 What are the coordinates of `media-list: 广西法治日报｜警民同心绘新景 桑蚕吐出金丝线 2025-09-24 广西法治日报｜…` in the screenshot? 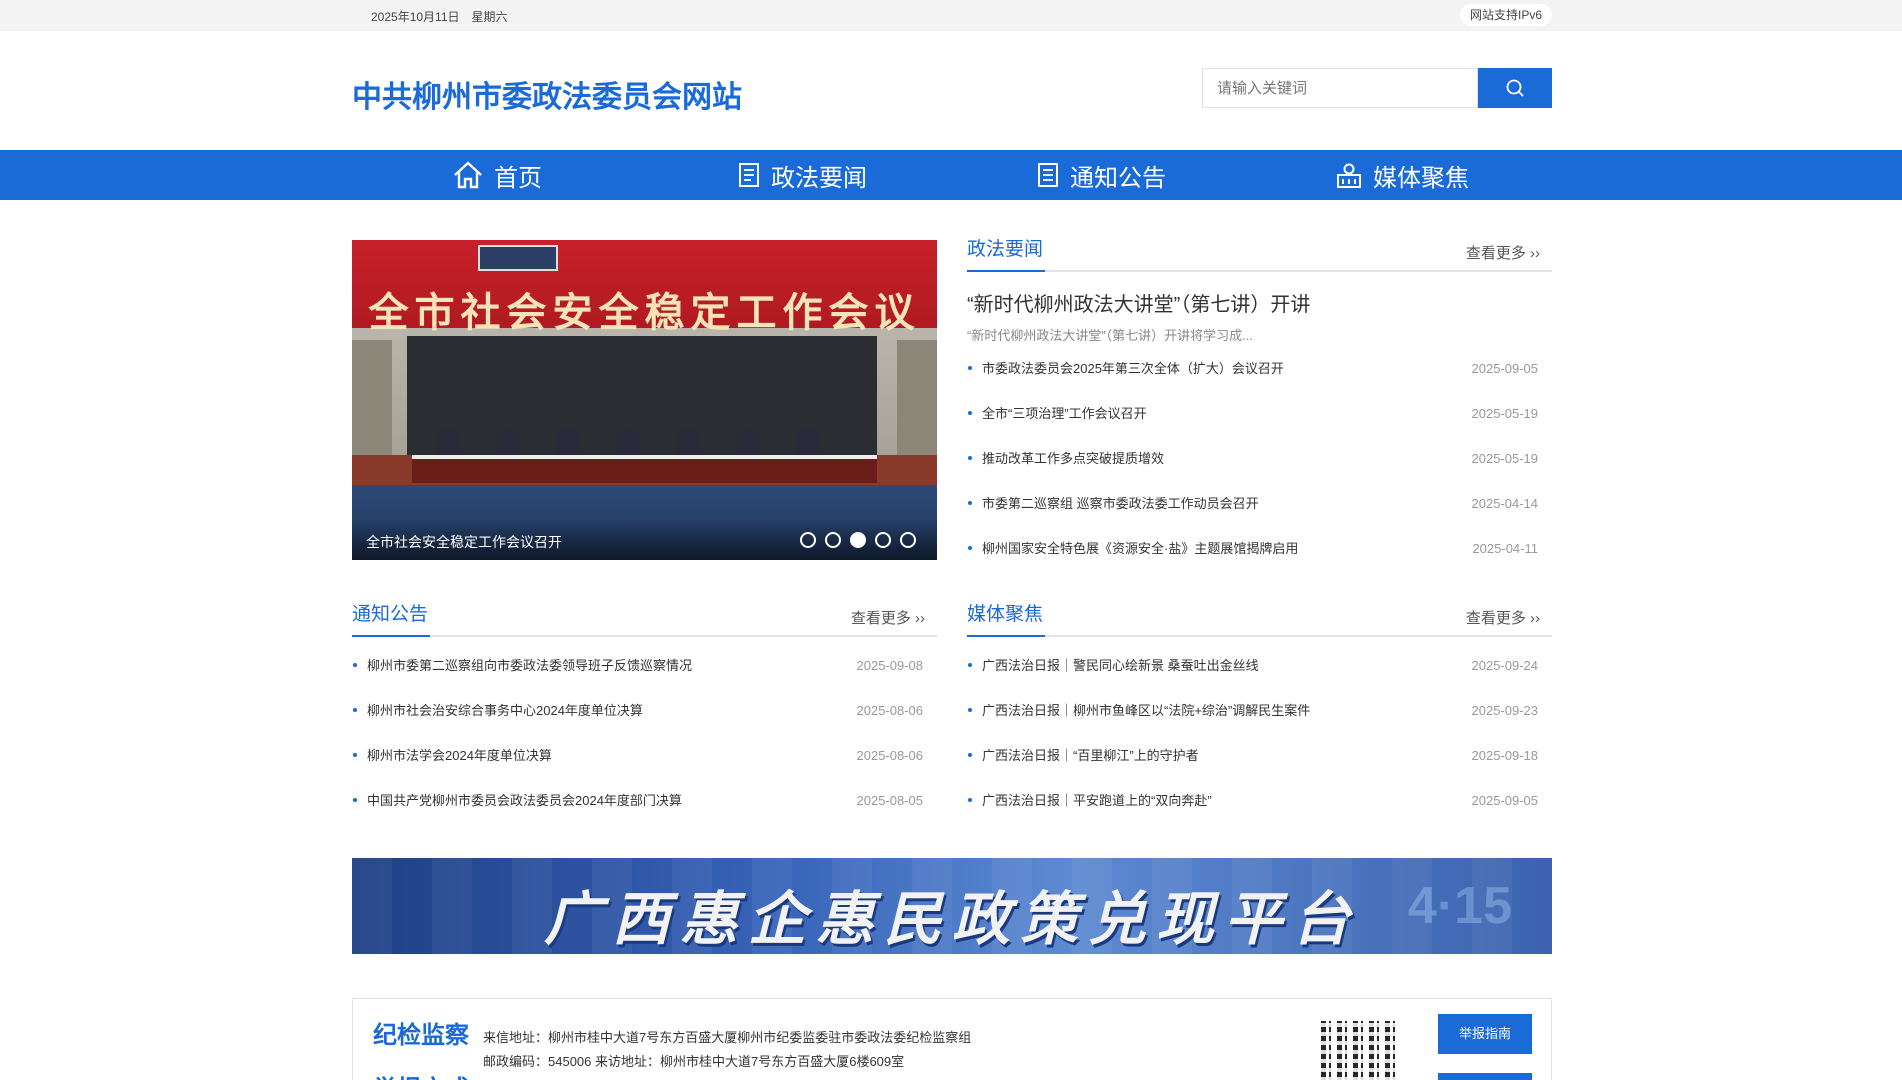 It's located at (1259, 733).